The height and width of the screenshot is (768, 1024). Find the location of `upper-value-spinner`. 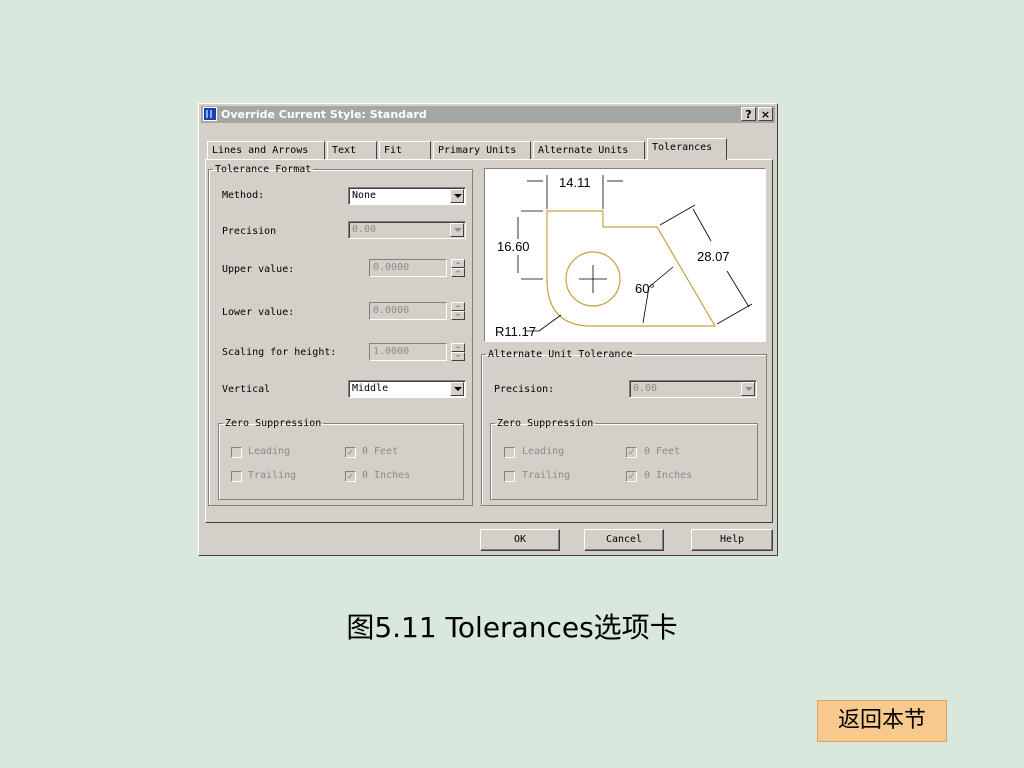

upper-value-spinner is located at coordinates (458, 268).